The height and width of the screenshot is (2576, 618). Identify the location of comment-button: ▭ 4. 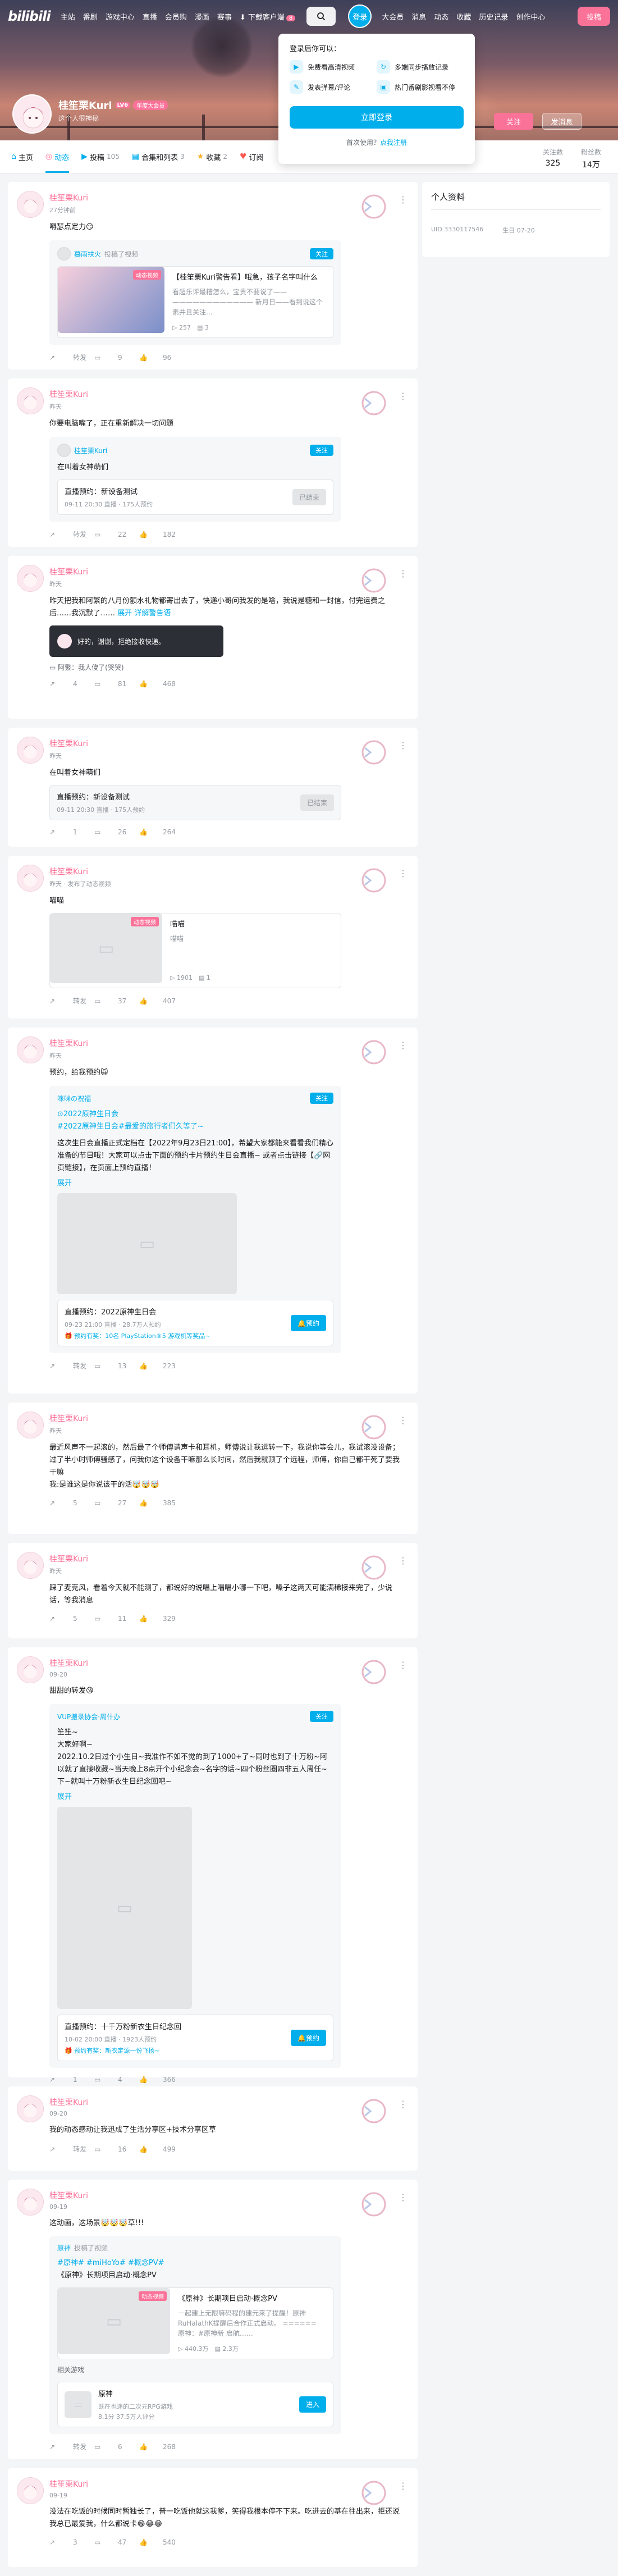
(116, 2080).